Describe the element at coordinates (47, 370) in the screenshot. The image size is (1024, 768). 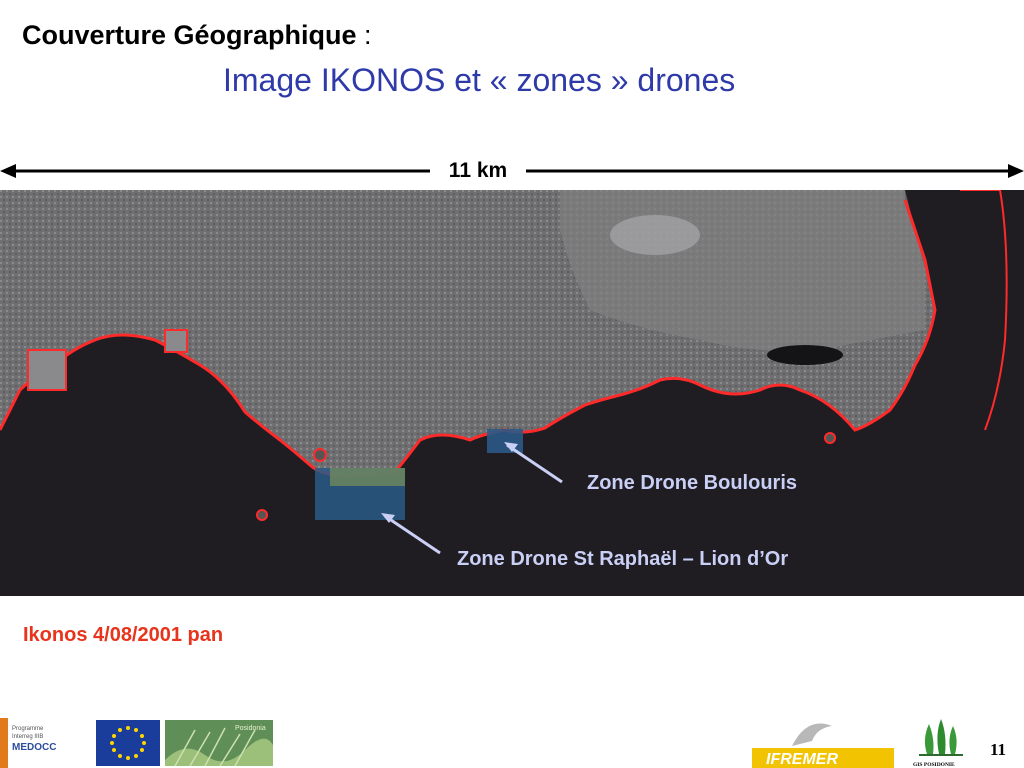
I see `harbor-left` at that location.